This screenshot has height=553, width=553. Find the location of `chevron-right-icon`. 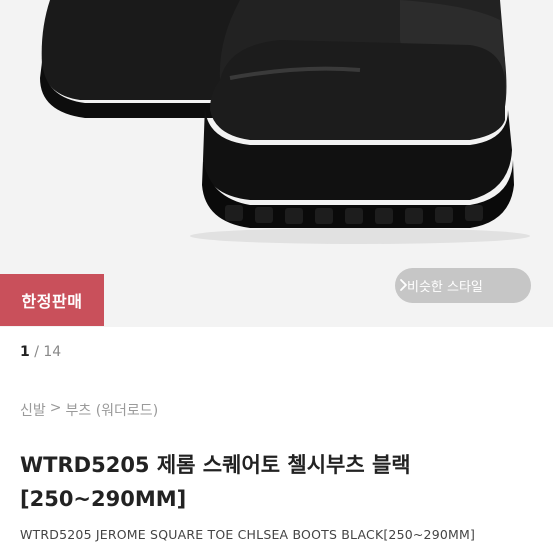

chevron-right-icon is located at coordinates (403, 285).